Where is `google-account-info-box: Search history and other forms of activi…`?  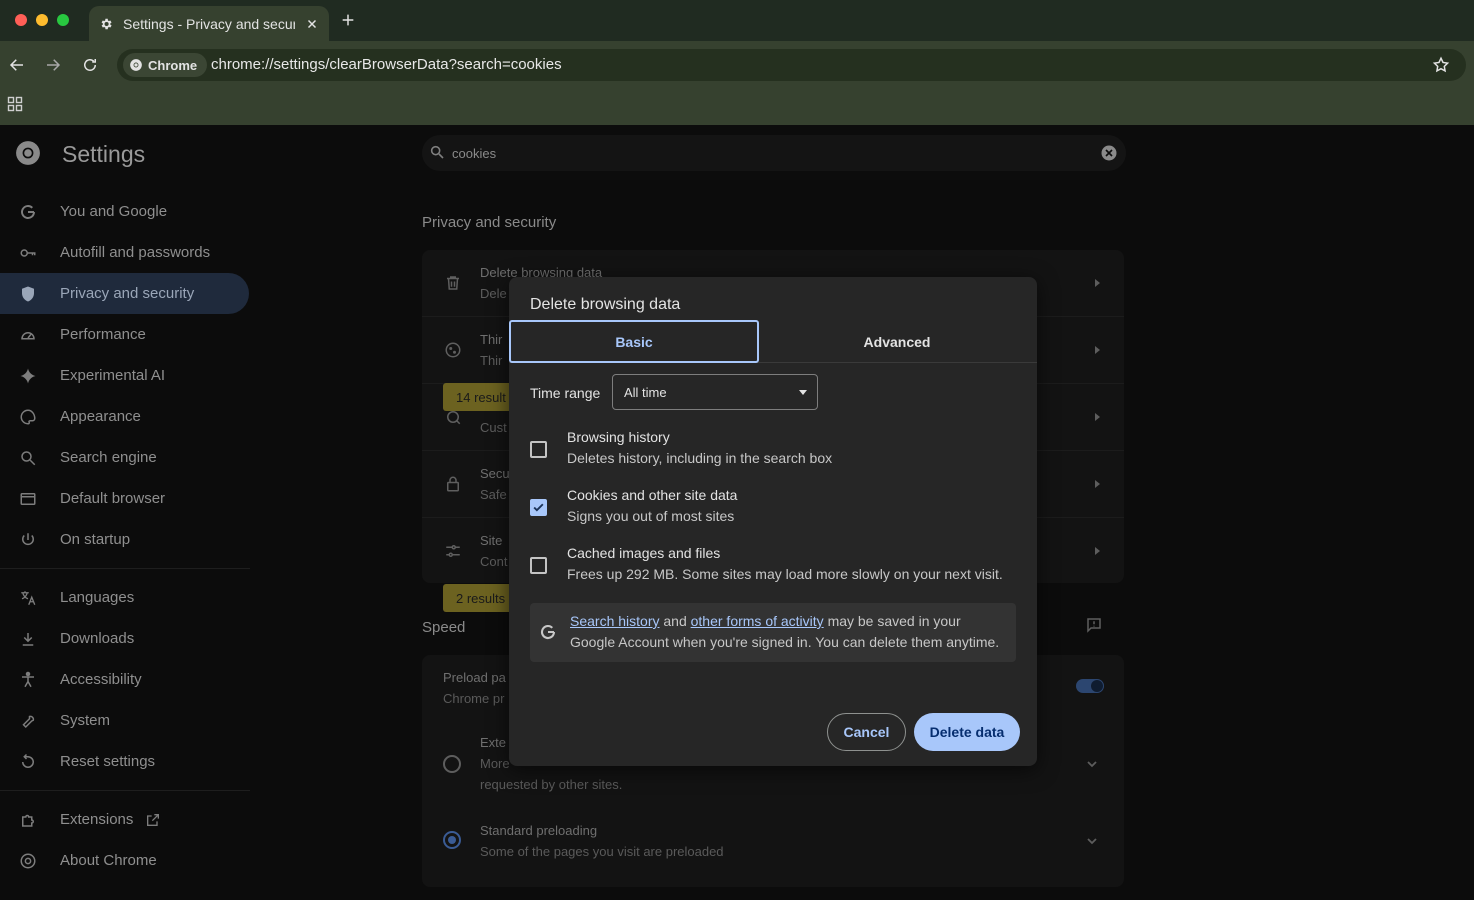 google-account-info-box: Search history and other forms of activi… is located at coordinates (773, 632).